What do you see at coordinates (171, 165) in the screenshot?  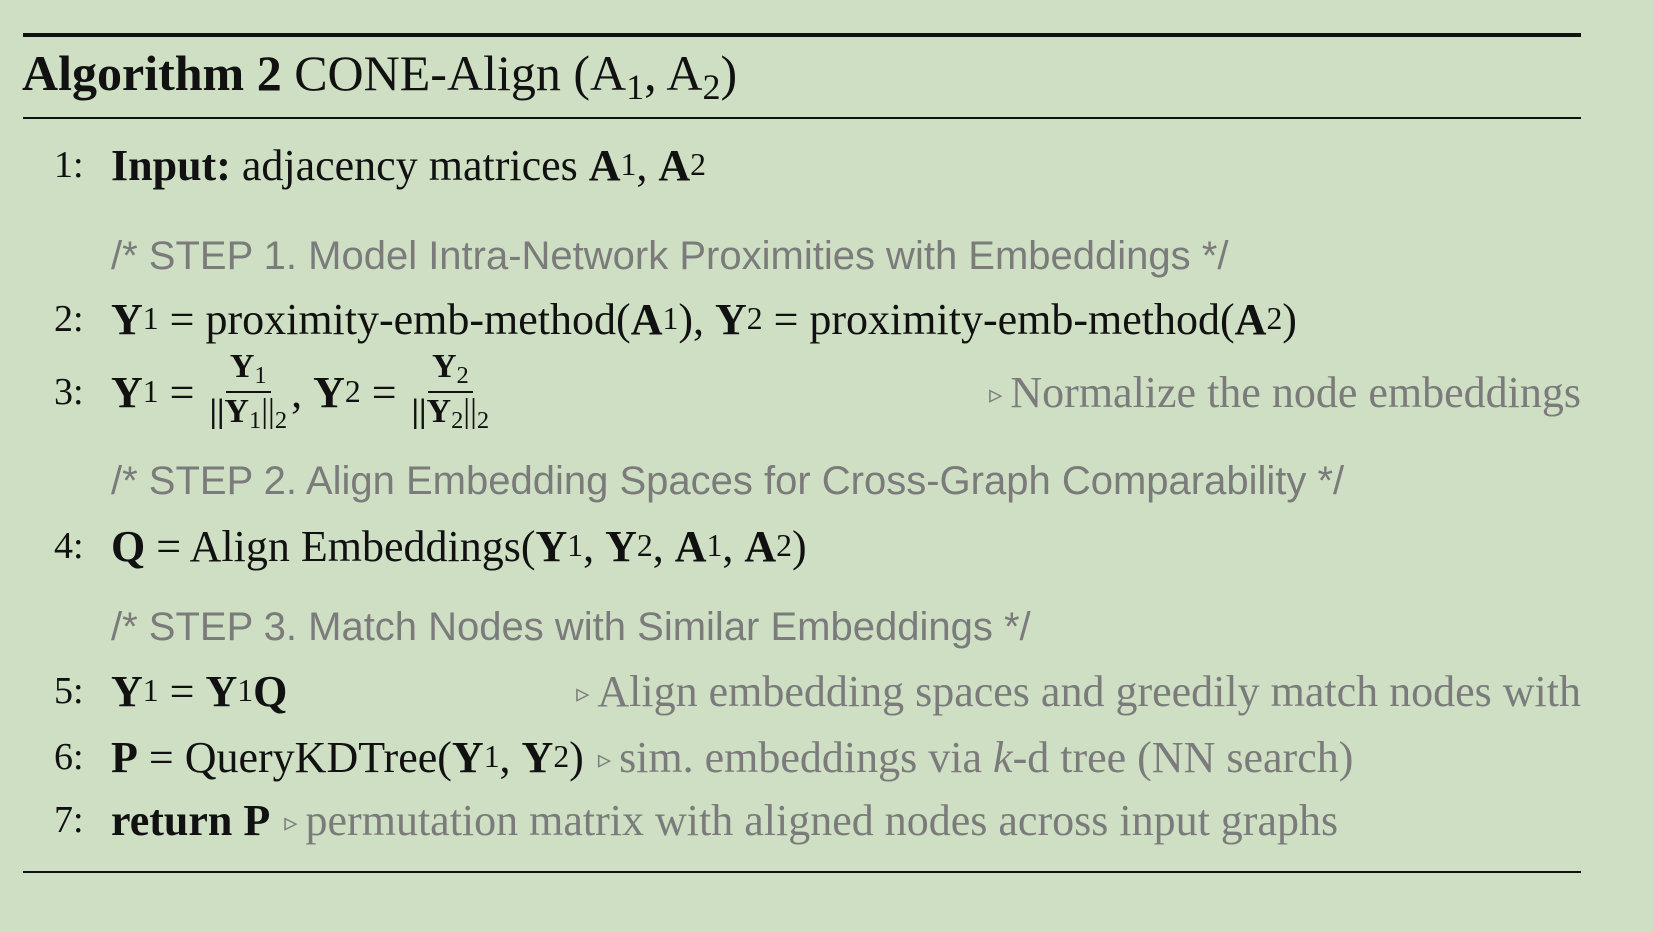 I see `math-symbol: Input:` at bounding box center [171, 165].